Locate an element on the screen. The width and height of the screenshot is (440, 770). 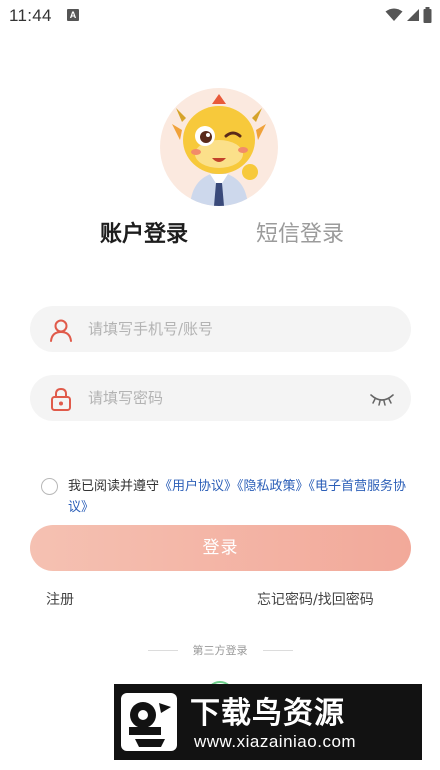
eye-closed-icon is located at coordinates (382, 398).